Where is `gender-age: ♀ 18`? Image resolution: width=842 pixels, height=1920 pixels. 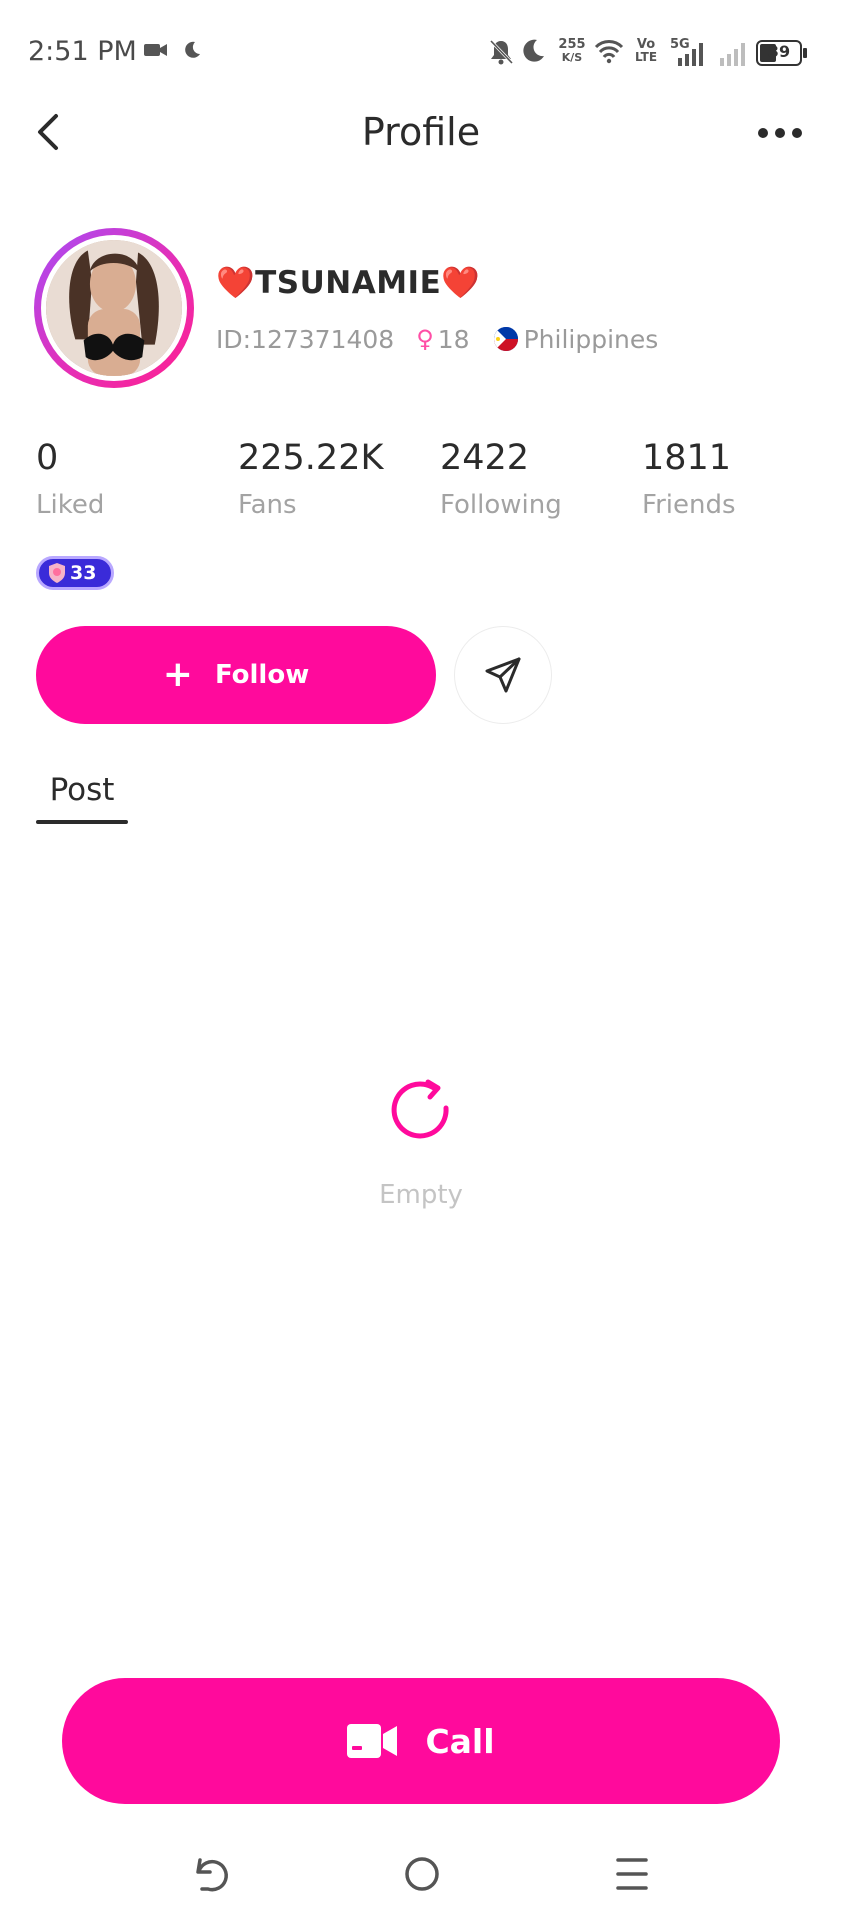
gender-age: ♀ 18 is located at coordinates (442, 339).